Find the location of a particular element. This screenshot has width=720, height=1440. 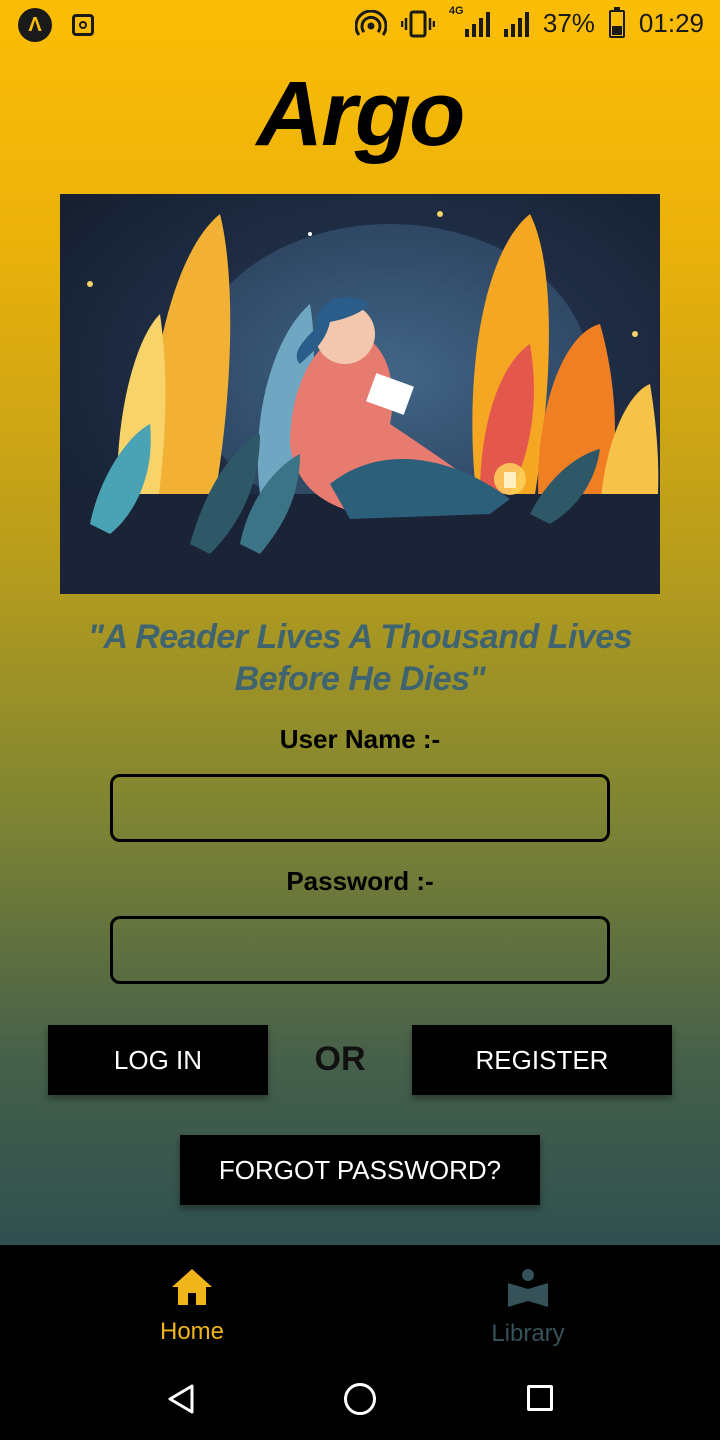

status-bar: Λ 4G 37% 01:29 is located at coordinates (360, 25).